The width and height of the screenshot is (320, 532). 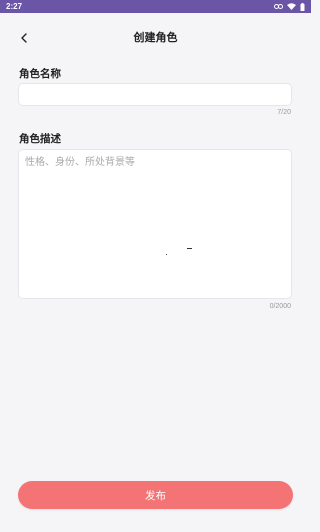 What do you see at coordinates (14, 6) in the screenshot?
I see `status-time: 2:27` at bounding box center [14, 6].